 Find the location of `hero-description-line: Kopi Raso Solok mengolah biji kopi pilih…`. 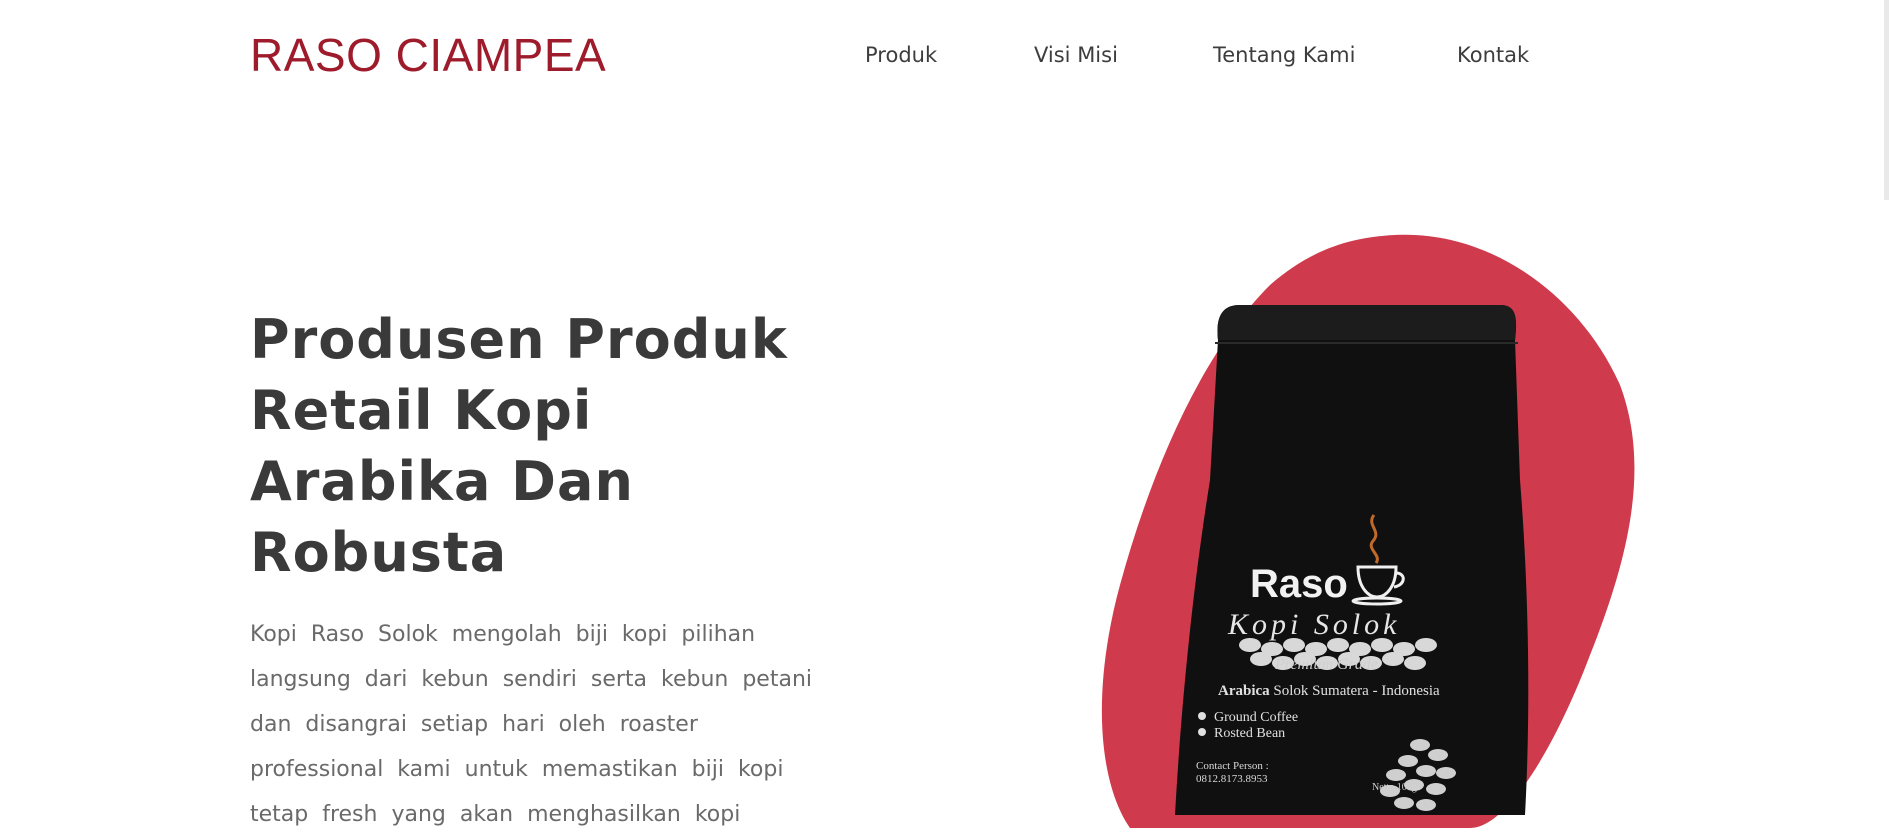

hero-description-line: Kopi Raso Solok mengolah biji kopi pilih… is located at coordinates (503, 634).